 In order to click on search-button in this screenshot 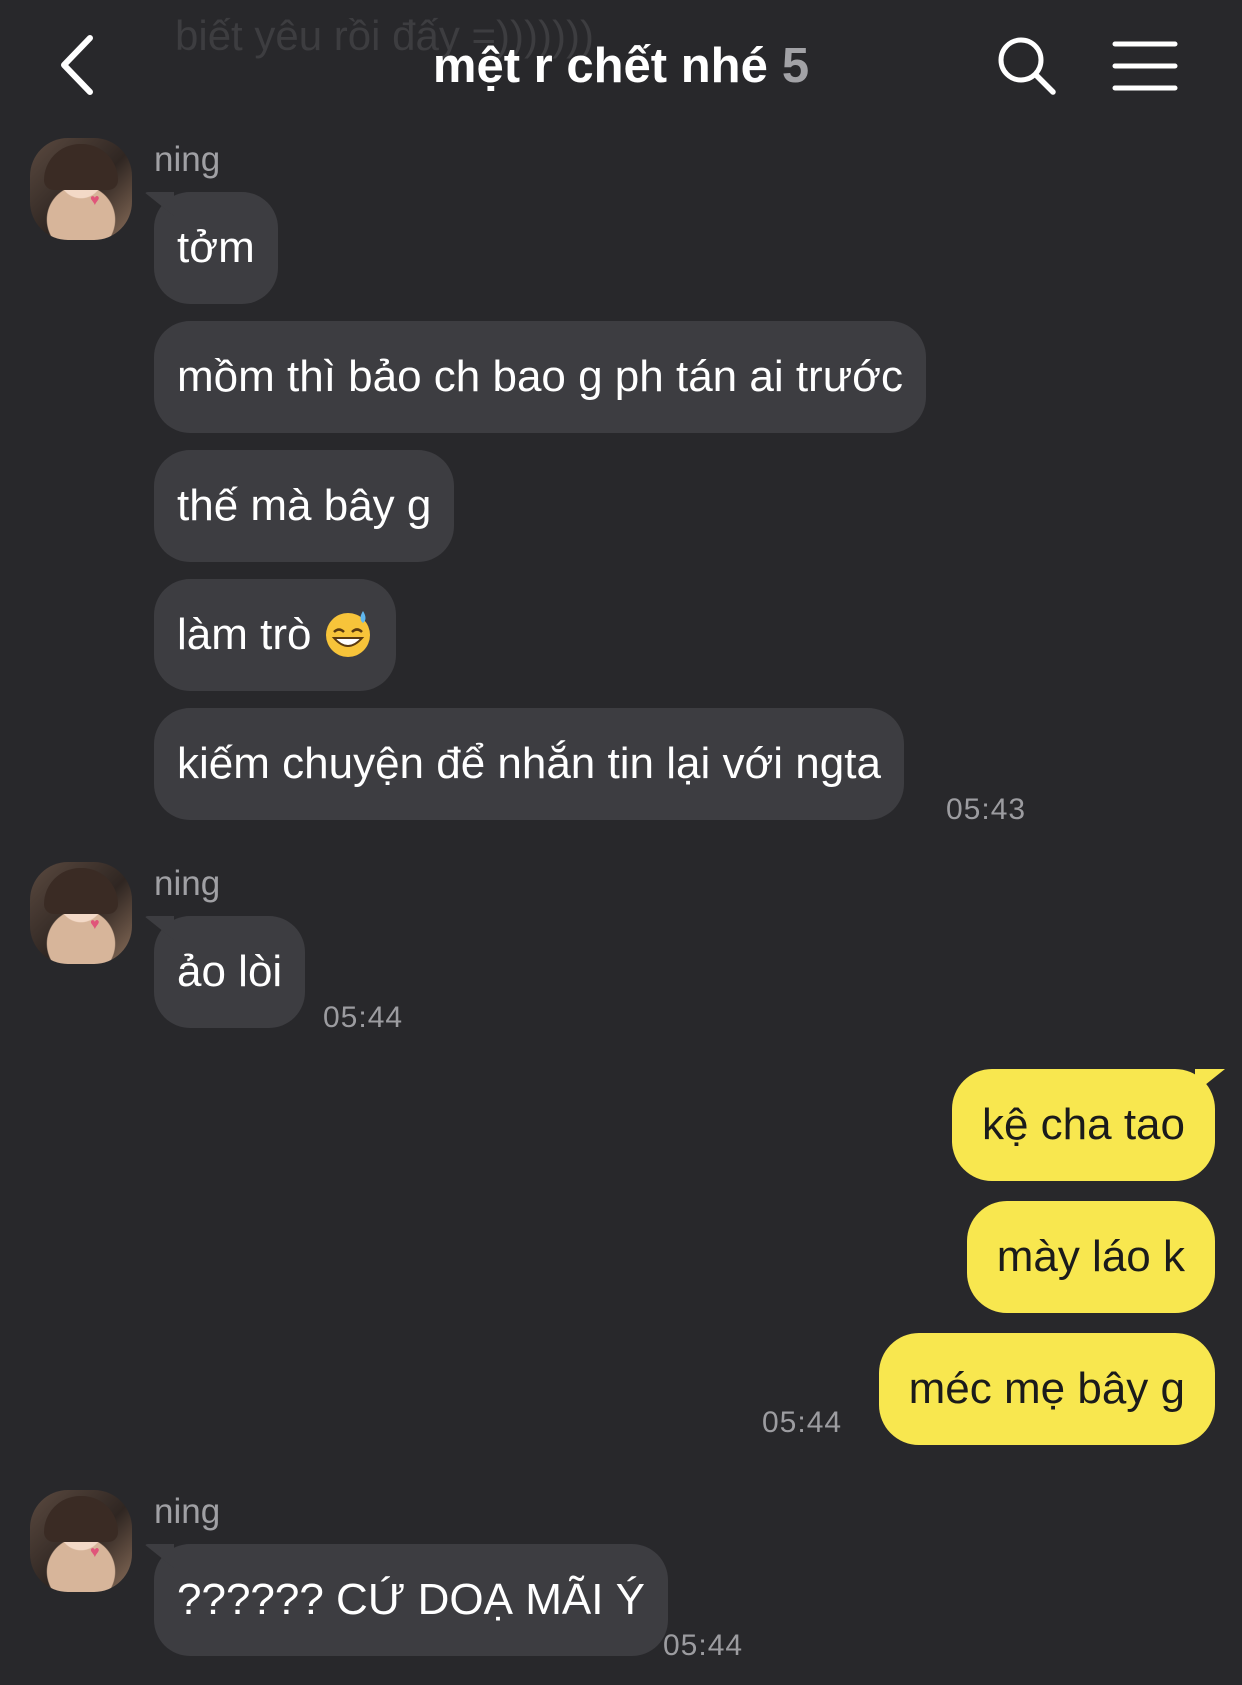, I will do `click(1027, 66)`.